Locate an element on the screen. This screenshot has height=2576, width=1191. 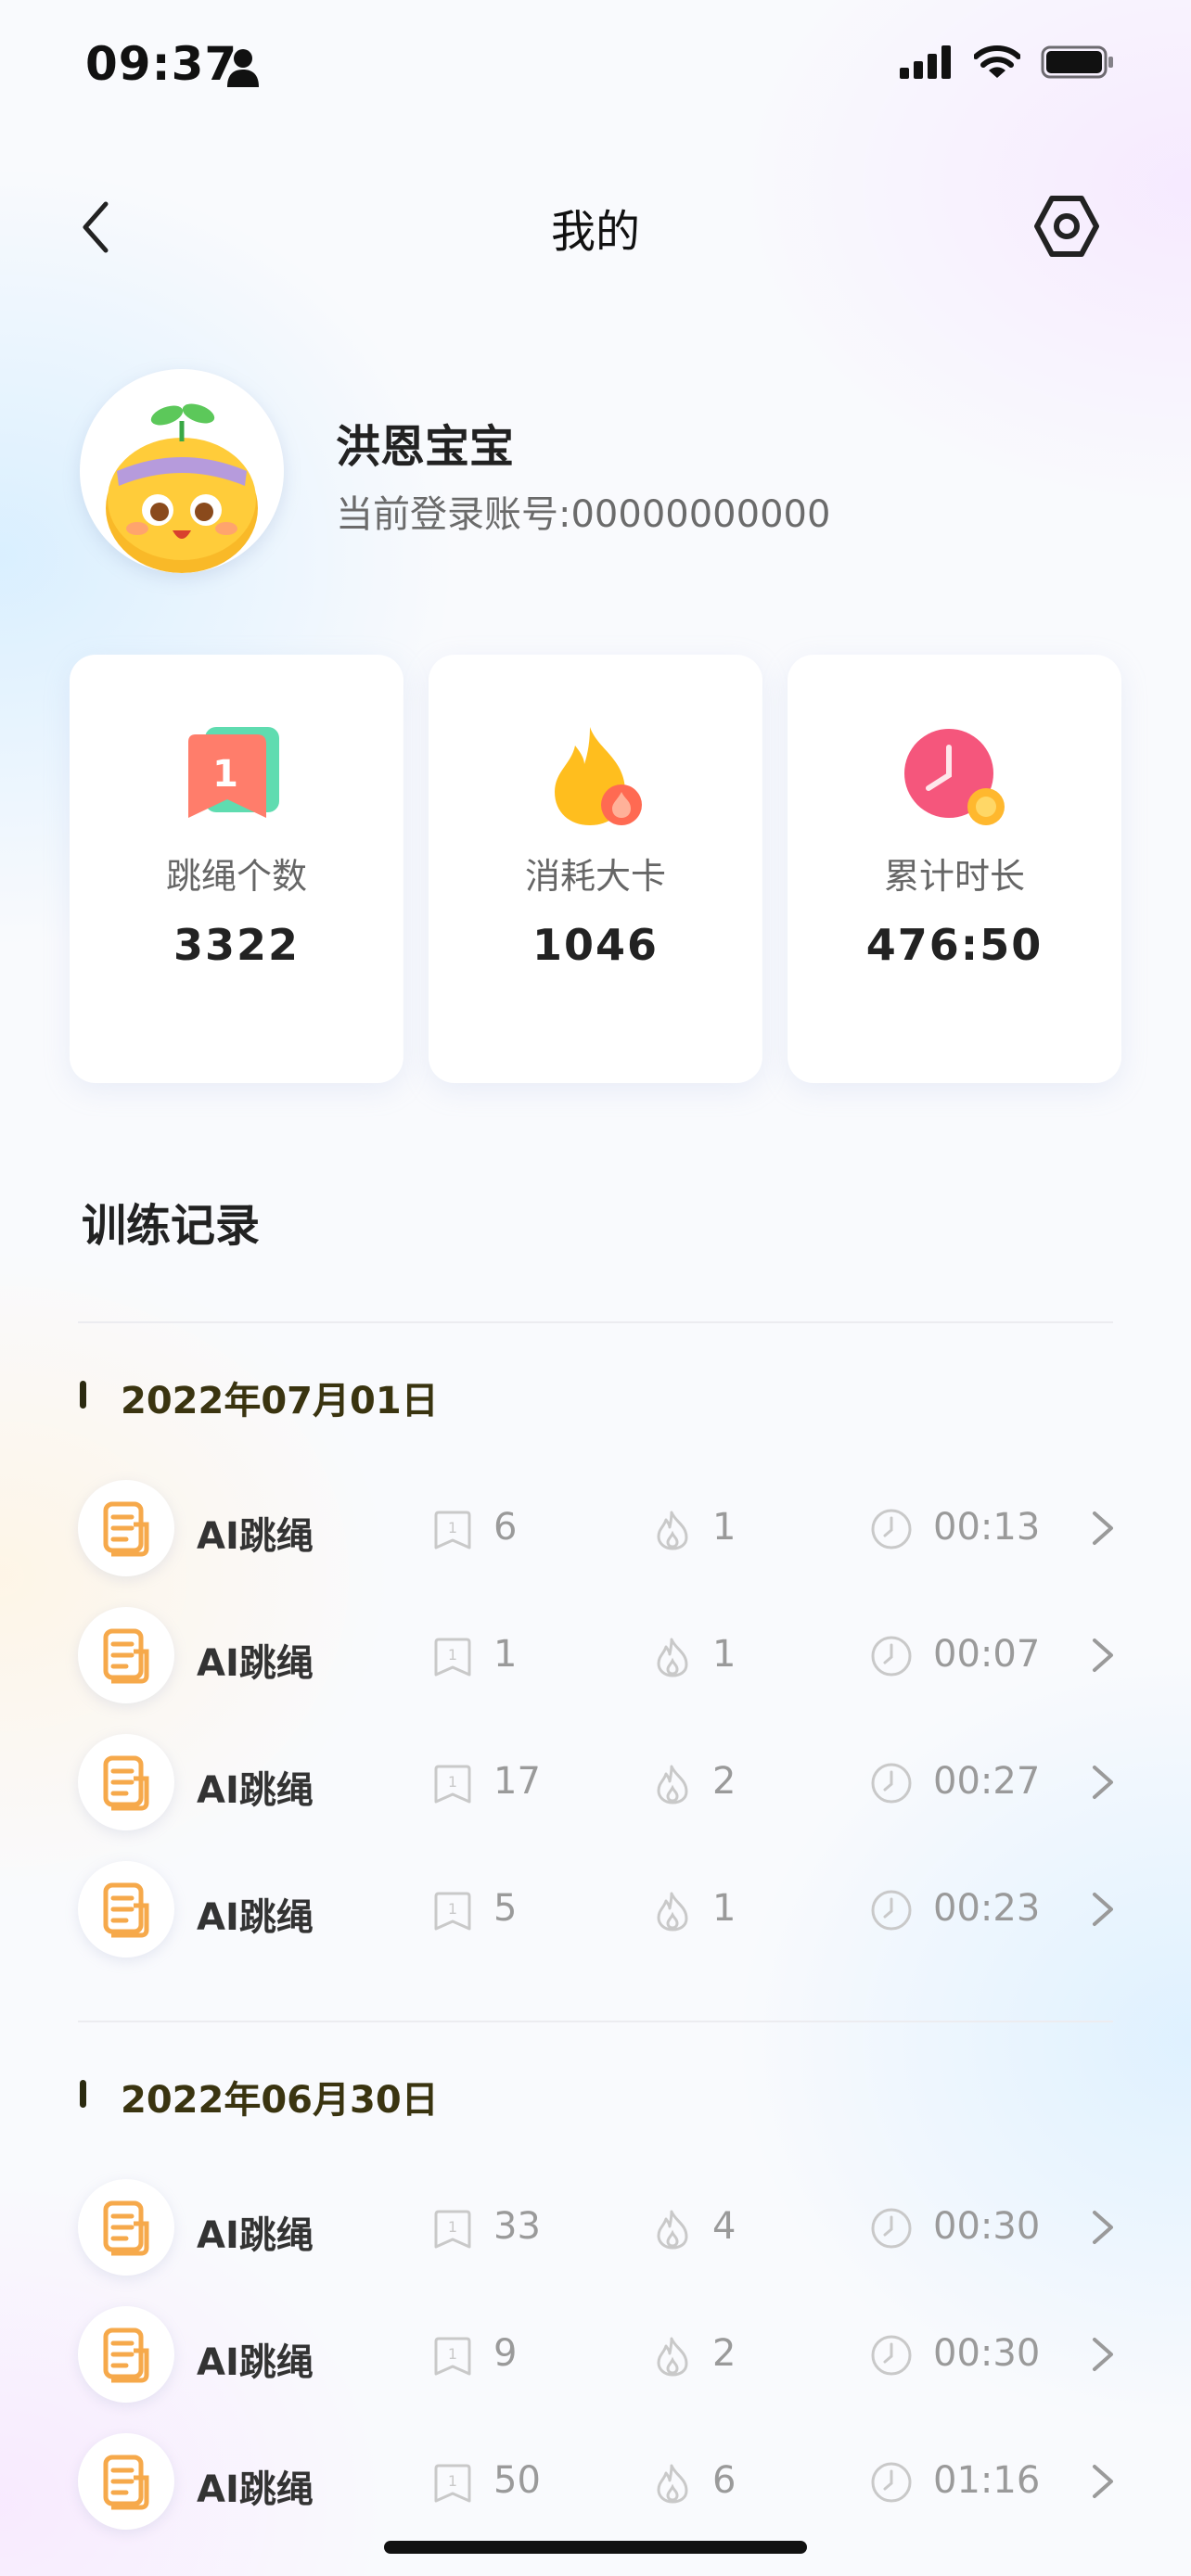
signal-icon is located at coordinates (925, 62).